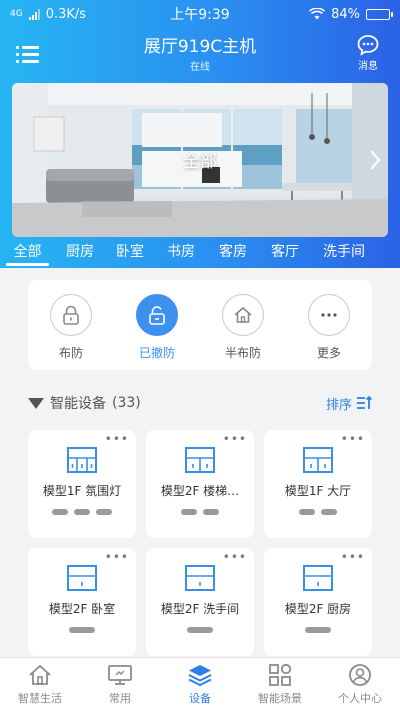  I want to click on network-speed: 0.3K/s, so click(66, 14).